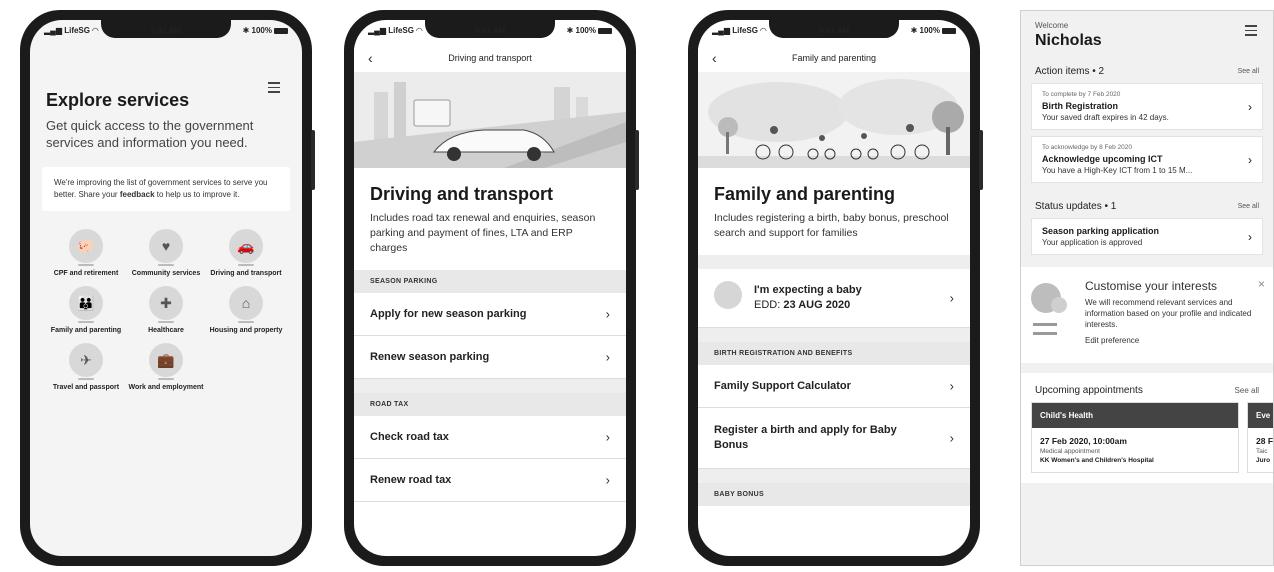 This screenshot has height=572, width=1274. I want to click on nav-title: Driving and transport, so click(490, 58).